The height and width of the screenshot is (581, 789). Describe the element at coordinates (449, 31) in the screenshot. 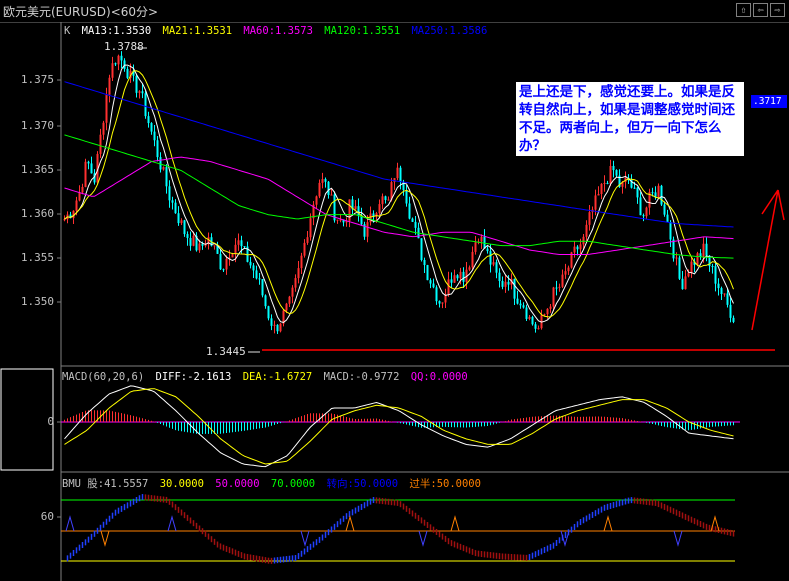

I see `legend-ma250: MA250:1.3586` at that location.